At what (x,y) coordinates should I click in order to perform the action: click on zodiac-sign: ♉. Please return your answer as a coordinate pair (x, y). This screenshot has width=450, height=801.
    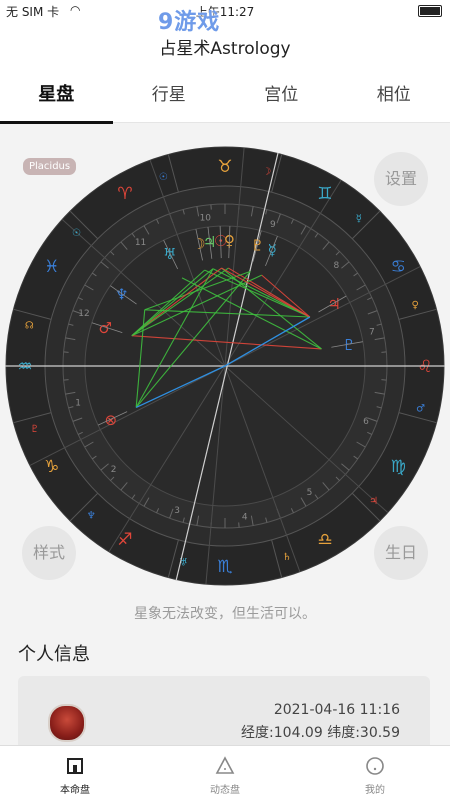
    Looking at the image, I should click on (224, 167).